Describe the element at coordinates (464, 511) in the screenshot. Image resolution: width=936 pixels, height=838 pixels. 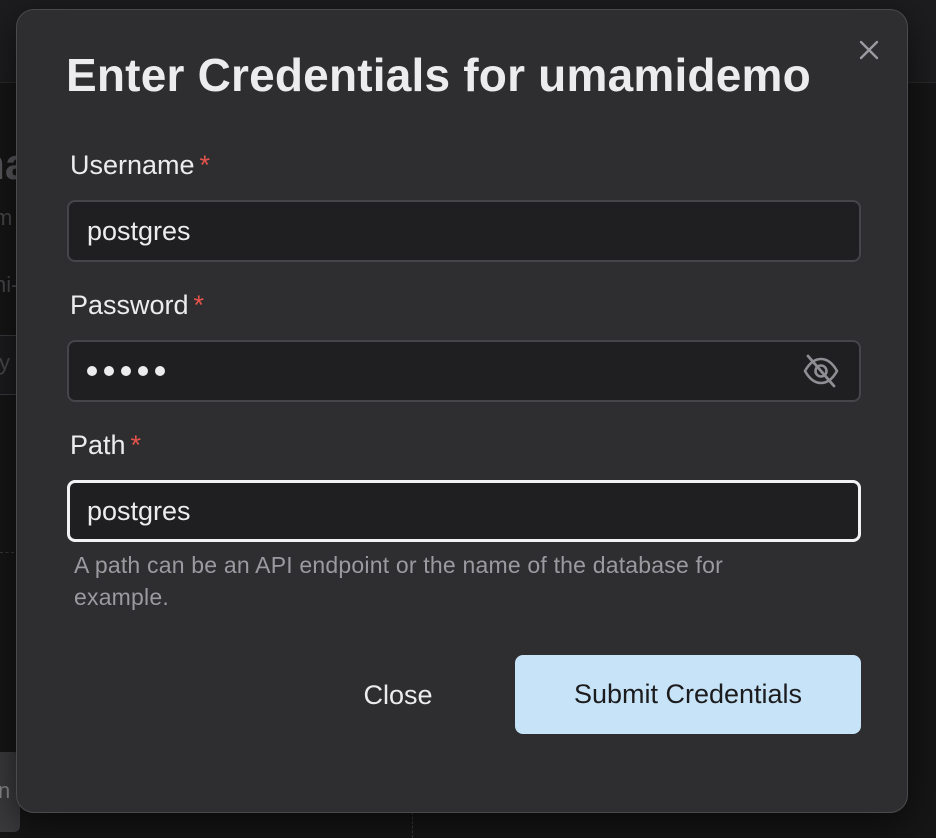
I see `path-field` at that location.